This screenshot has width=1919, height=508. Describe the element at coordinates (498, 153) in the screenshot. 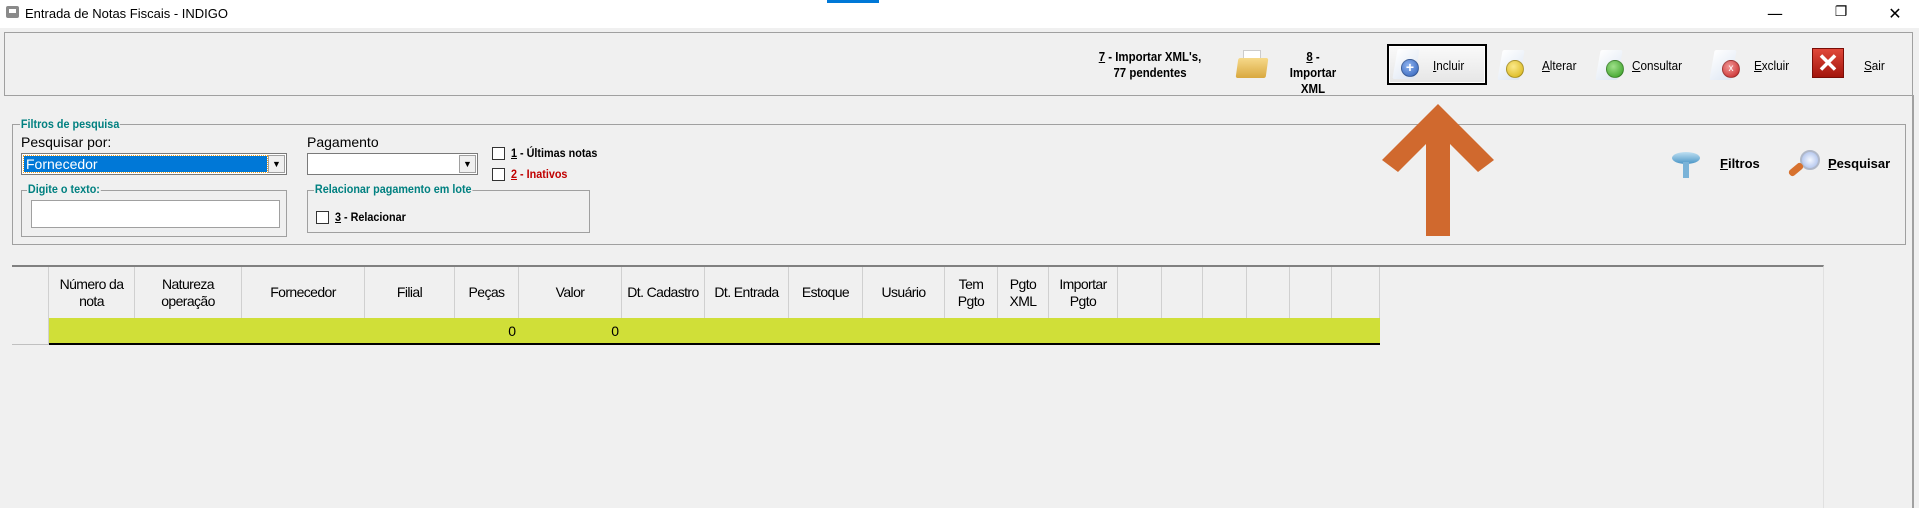

I see `ultimas-notas-checkbox` at that location.